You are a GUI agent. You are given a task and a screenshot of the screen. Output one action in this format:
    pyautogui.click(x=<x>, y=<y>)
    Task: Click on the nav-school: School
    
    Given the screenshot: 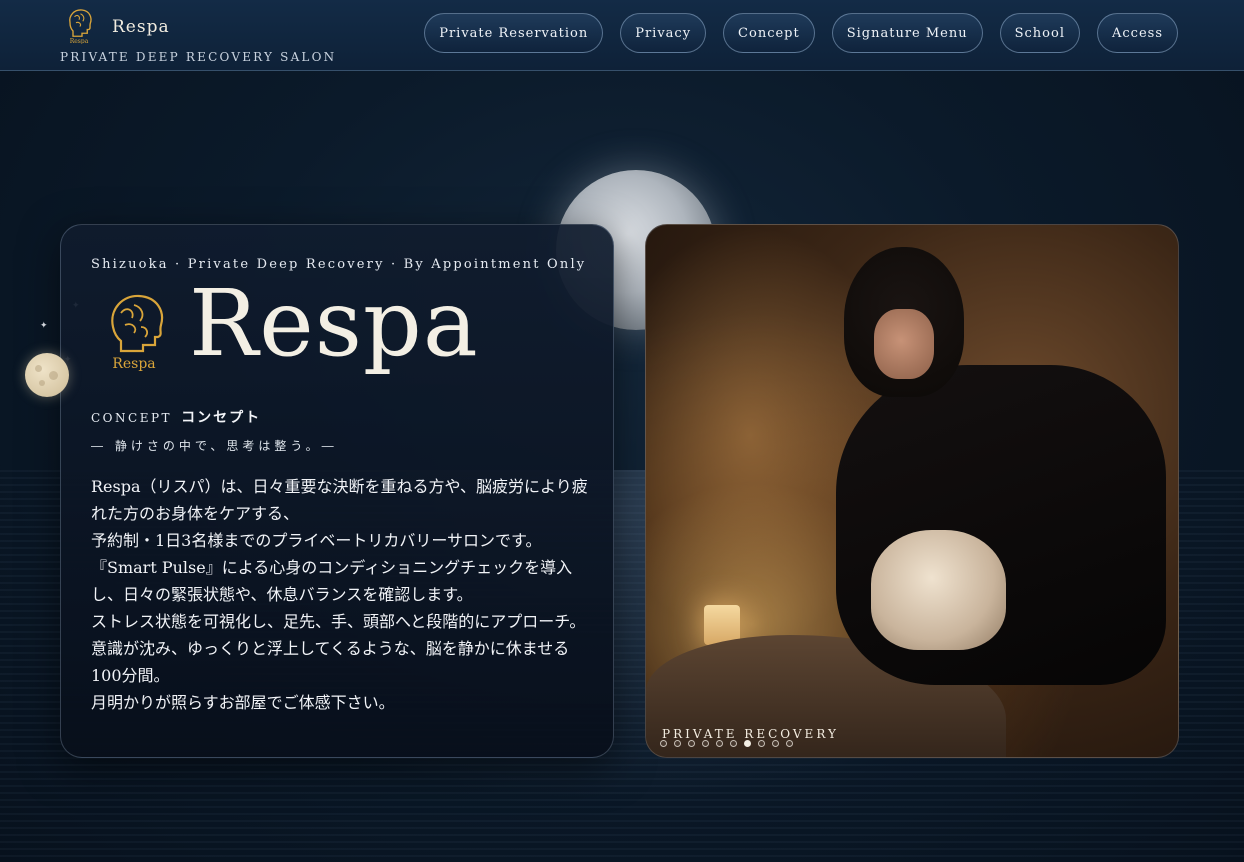 What is the action you would take?
    pyautogui.click(x=1039, y=33)
    